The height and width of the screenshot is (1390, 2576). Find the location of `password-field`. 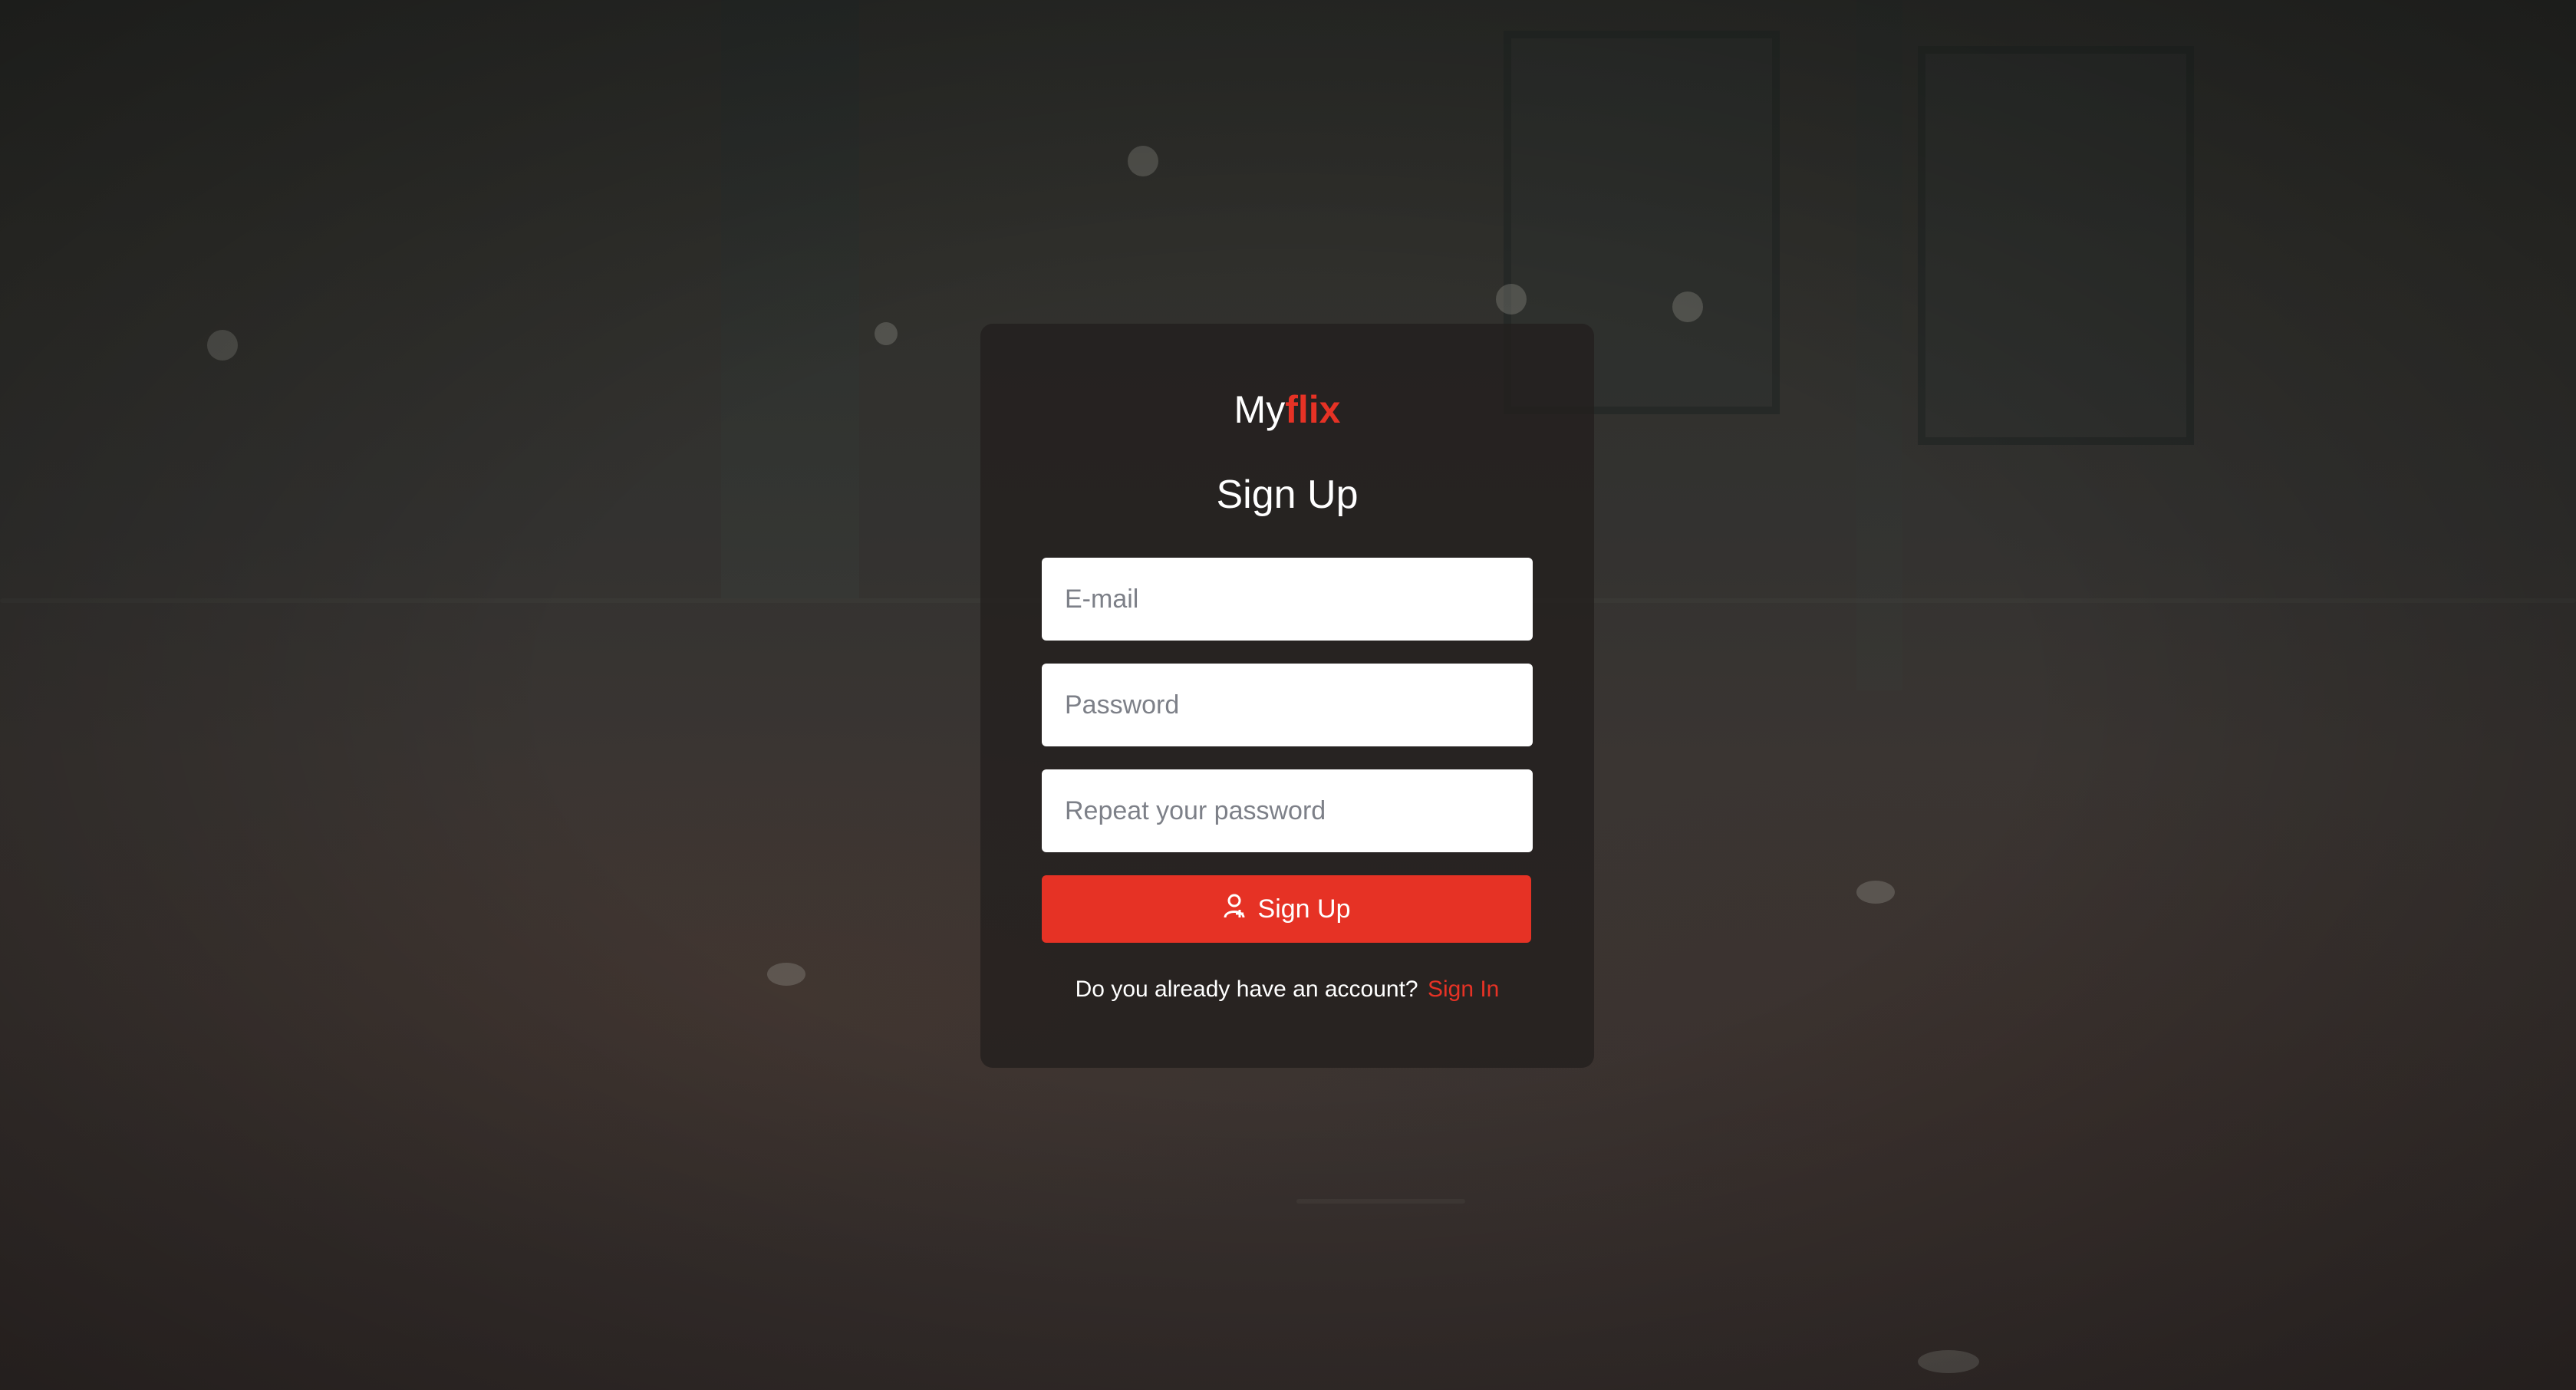

password-field is located at coordinates (1287, 705).